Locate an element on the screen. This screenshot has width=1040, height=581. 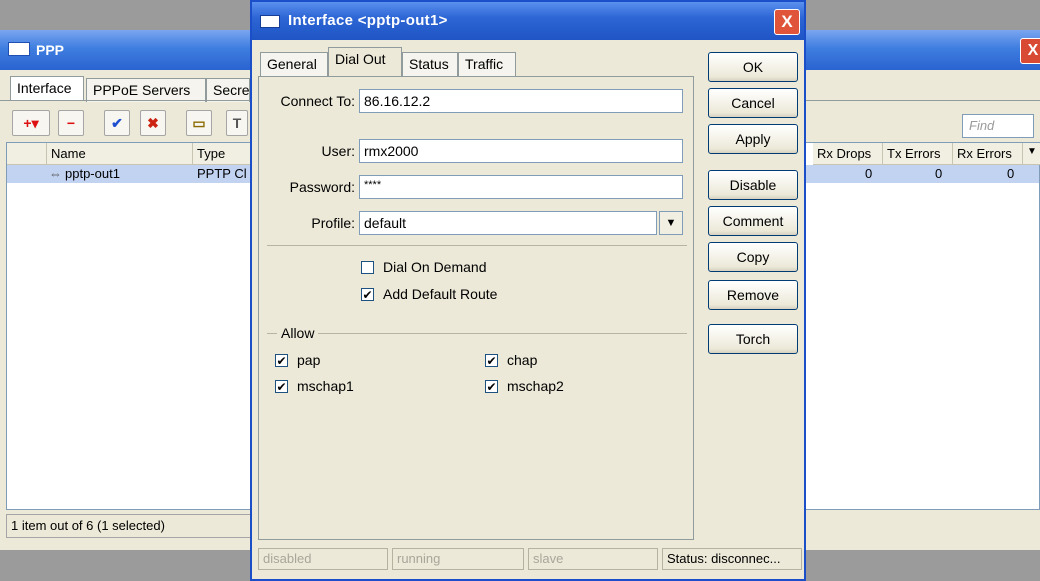
column-header-name: Name is located at coordinates (120, 154).